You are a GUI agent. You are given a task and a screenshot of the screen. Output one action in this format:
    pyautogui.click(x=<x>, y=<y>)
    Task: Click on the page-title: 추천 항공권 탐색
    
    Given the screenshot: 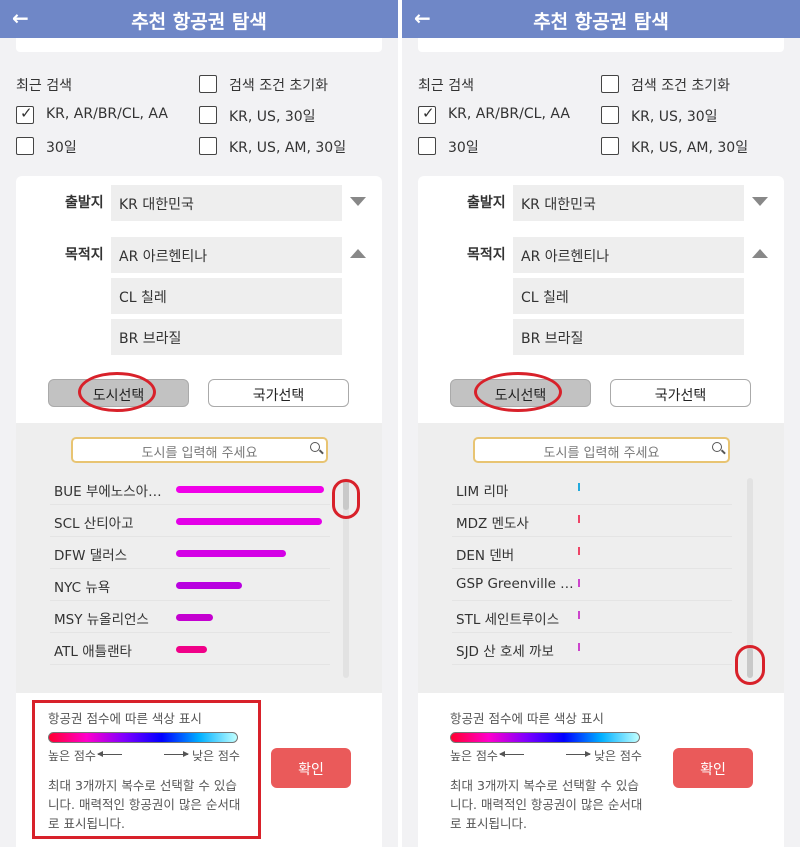 What is the action you would take?
    pyautogui.click(x=601, y=22)
    